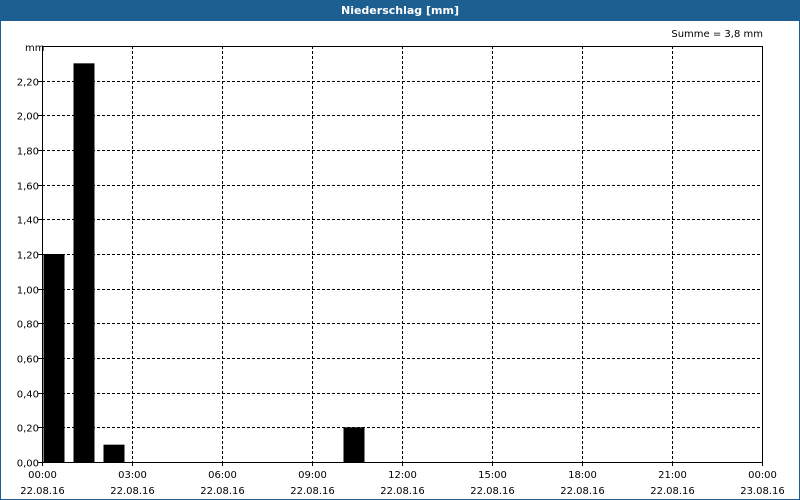 Image resolution: width=800 pixels, height=500 pixels. What do you see at coordinates (222, 475) in the screenshot?
I see `x-tick-time: 06:00` at bounding box center [222, 475].